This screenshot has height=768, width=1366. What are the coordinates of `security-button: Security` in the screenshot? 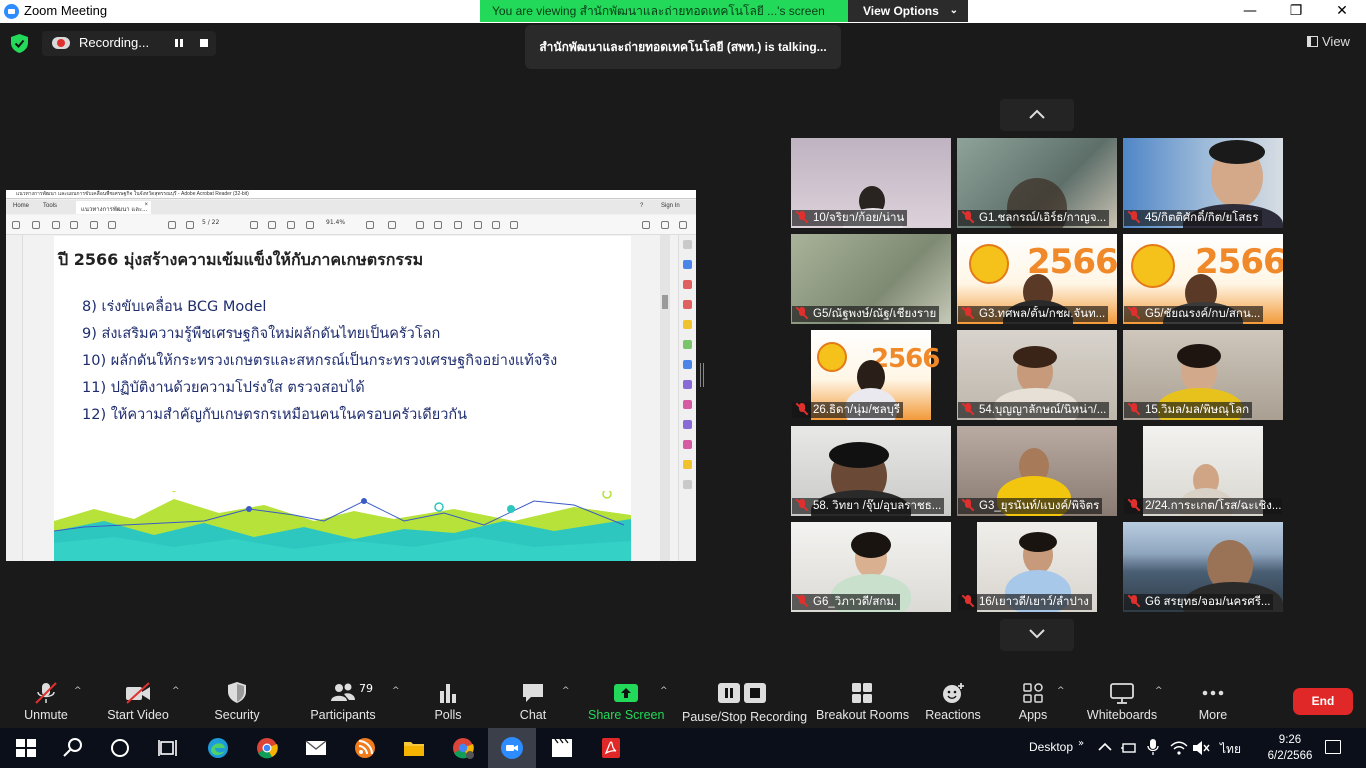 It's located at (237, 700).